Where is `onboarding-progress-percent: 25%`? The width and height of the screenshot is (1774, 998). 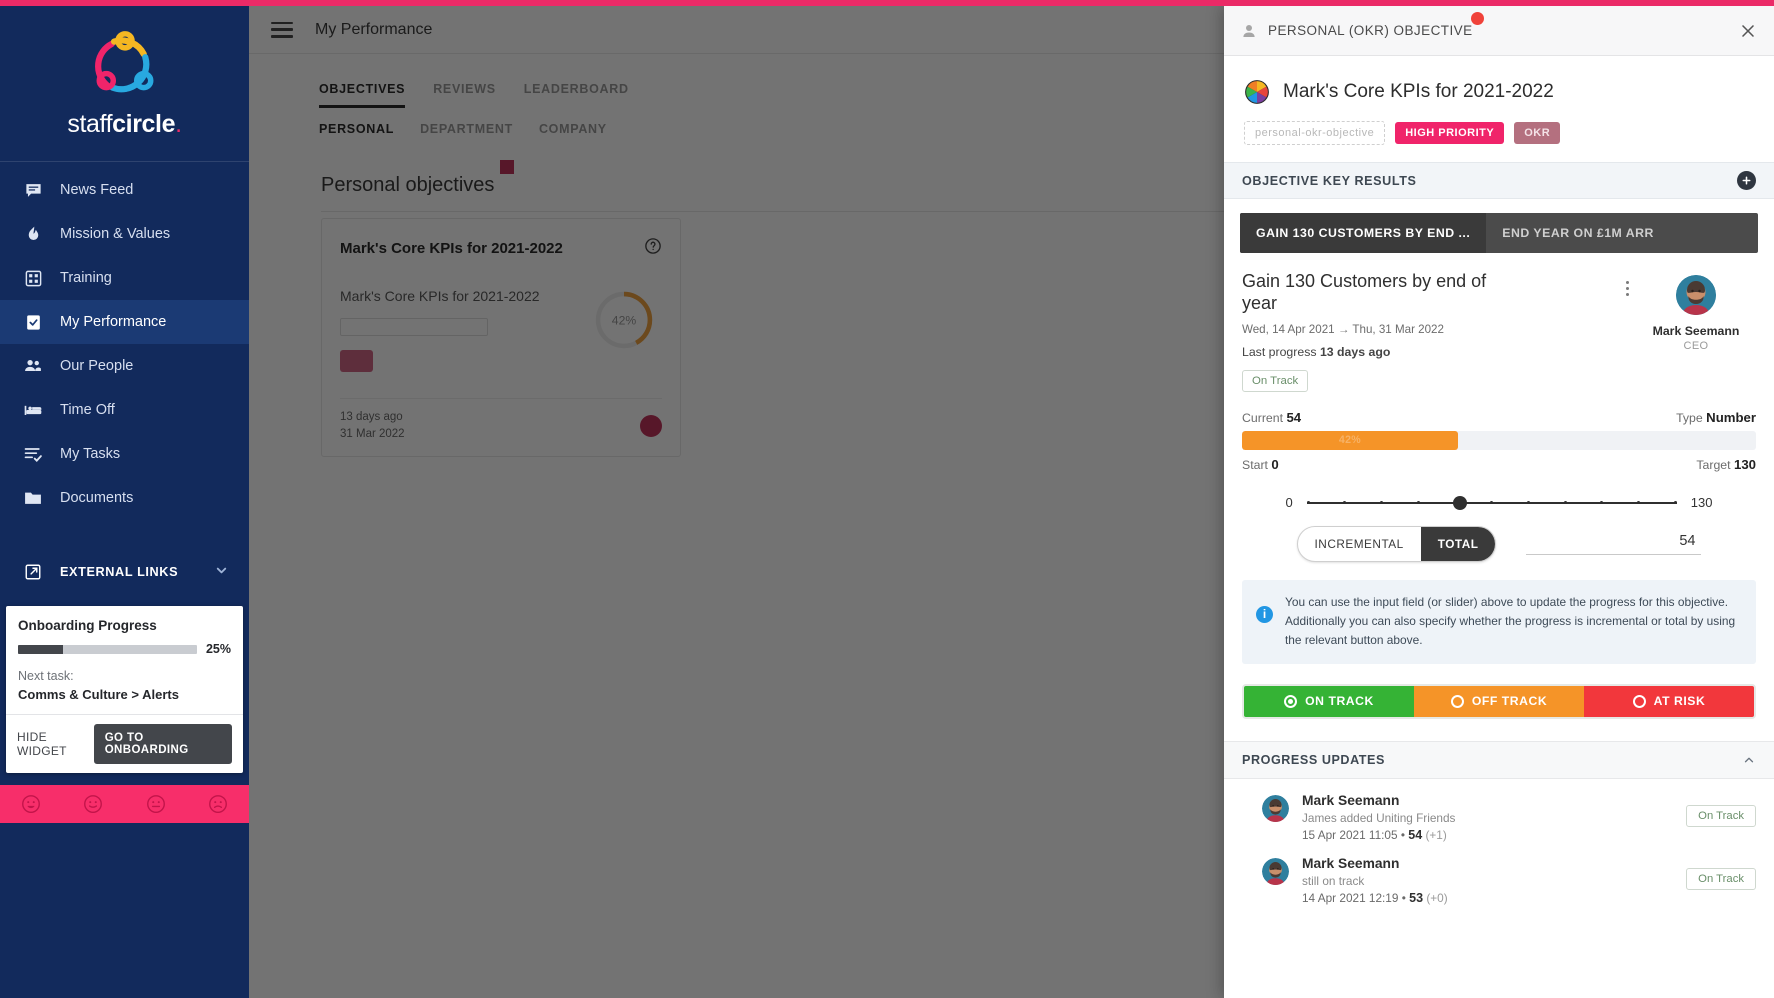
onboarding-progress-percent: 25% is located at coordinates (218, 649).